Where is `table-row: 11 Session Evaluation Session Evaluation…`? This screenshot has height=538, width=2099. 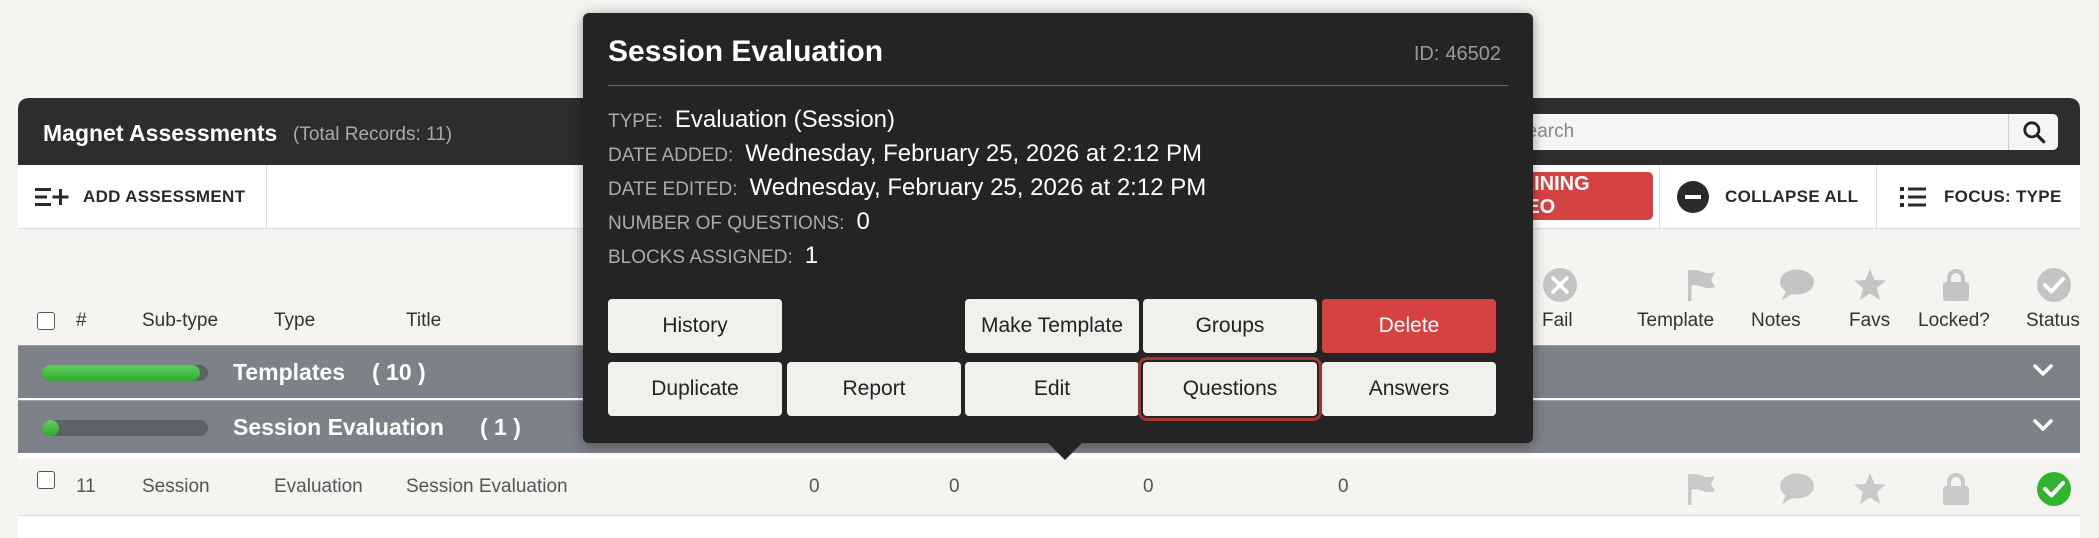 table-row: 11 Session Evaluation Session Evaluation… is located at coordinates (1049, 487).